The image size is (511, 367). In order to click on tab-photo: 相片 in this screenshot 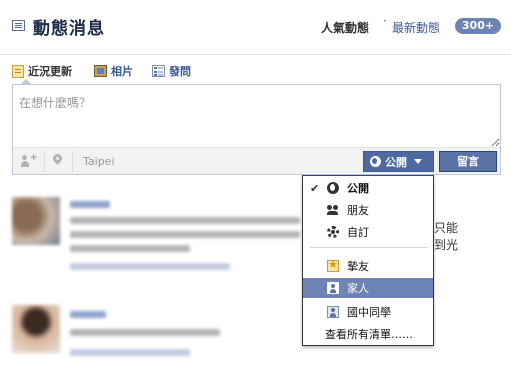, I will do `click(113, 71)`.